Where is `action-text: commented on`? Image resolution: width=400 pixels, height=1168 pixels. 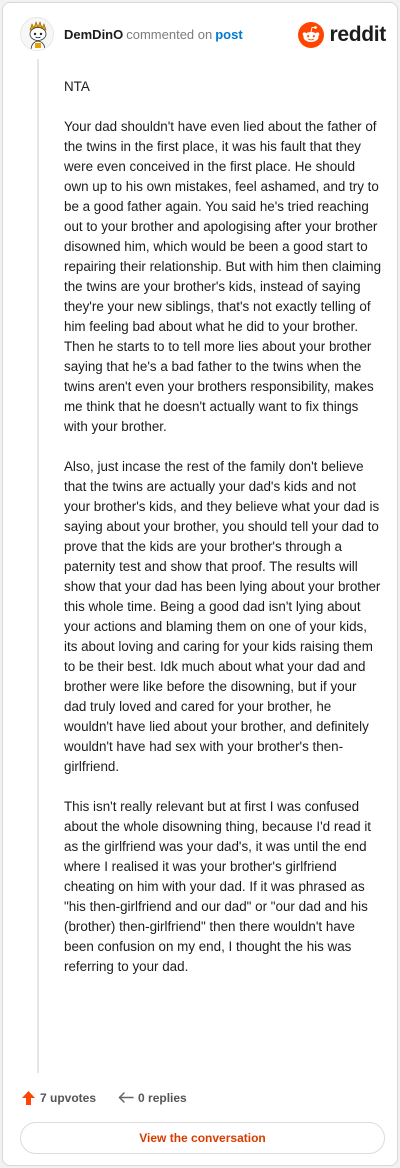 action-text: commented on is located at coordinates (169, 34).